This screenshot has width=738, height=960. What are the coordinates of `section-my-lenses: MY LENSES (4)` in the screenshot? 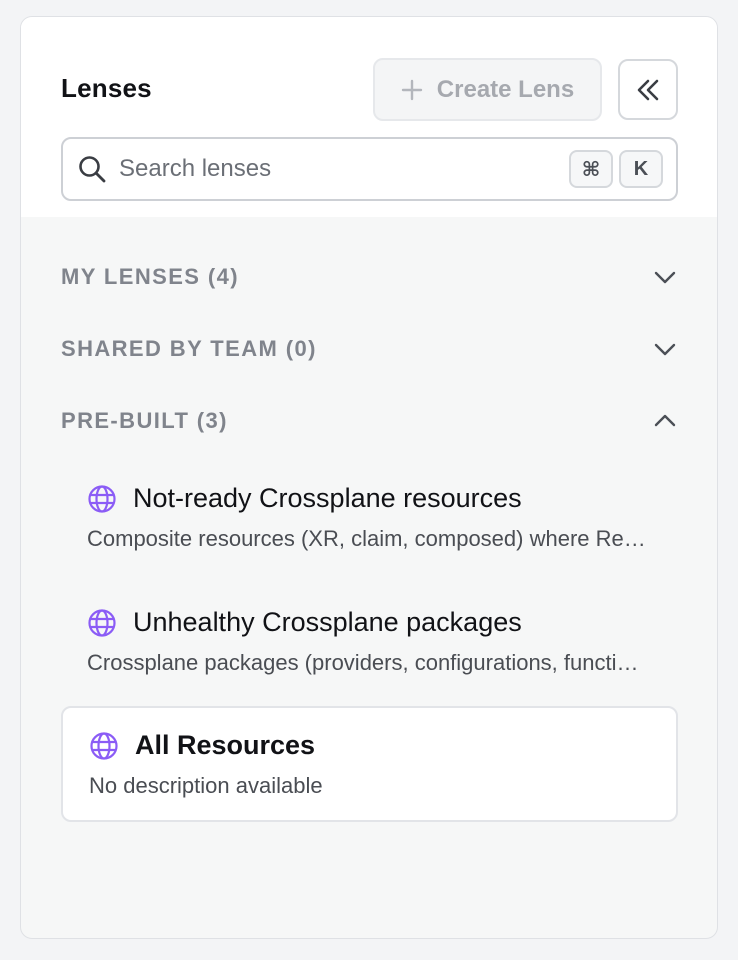 It's located at (369, 277).